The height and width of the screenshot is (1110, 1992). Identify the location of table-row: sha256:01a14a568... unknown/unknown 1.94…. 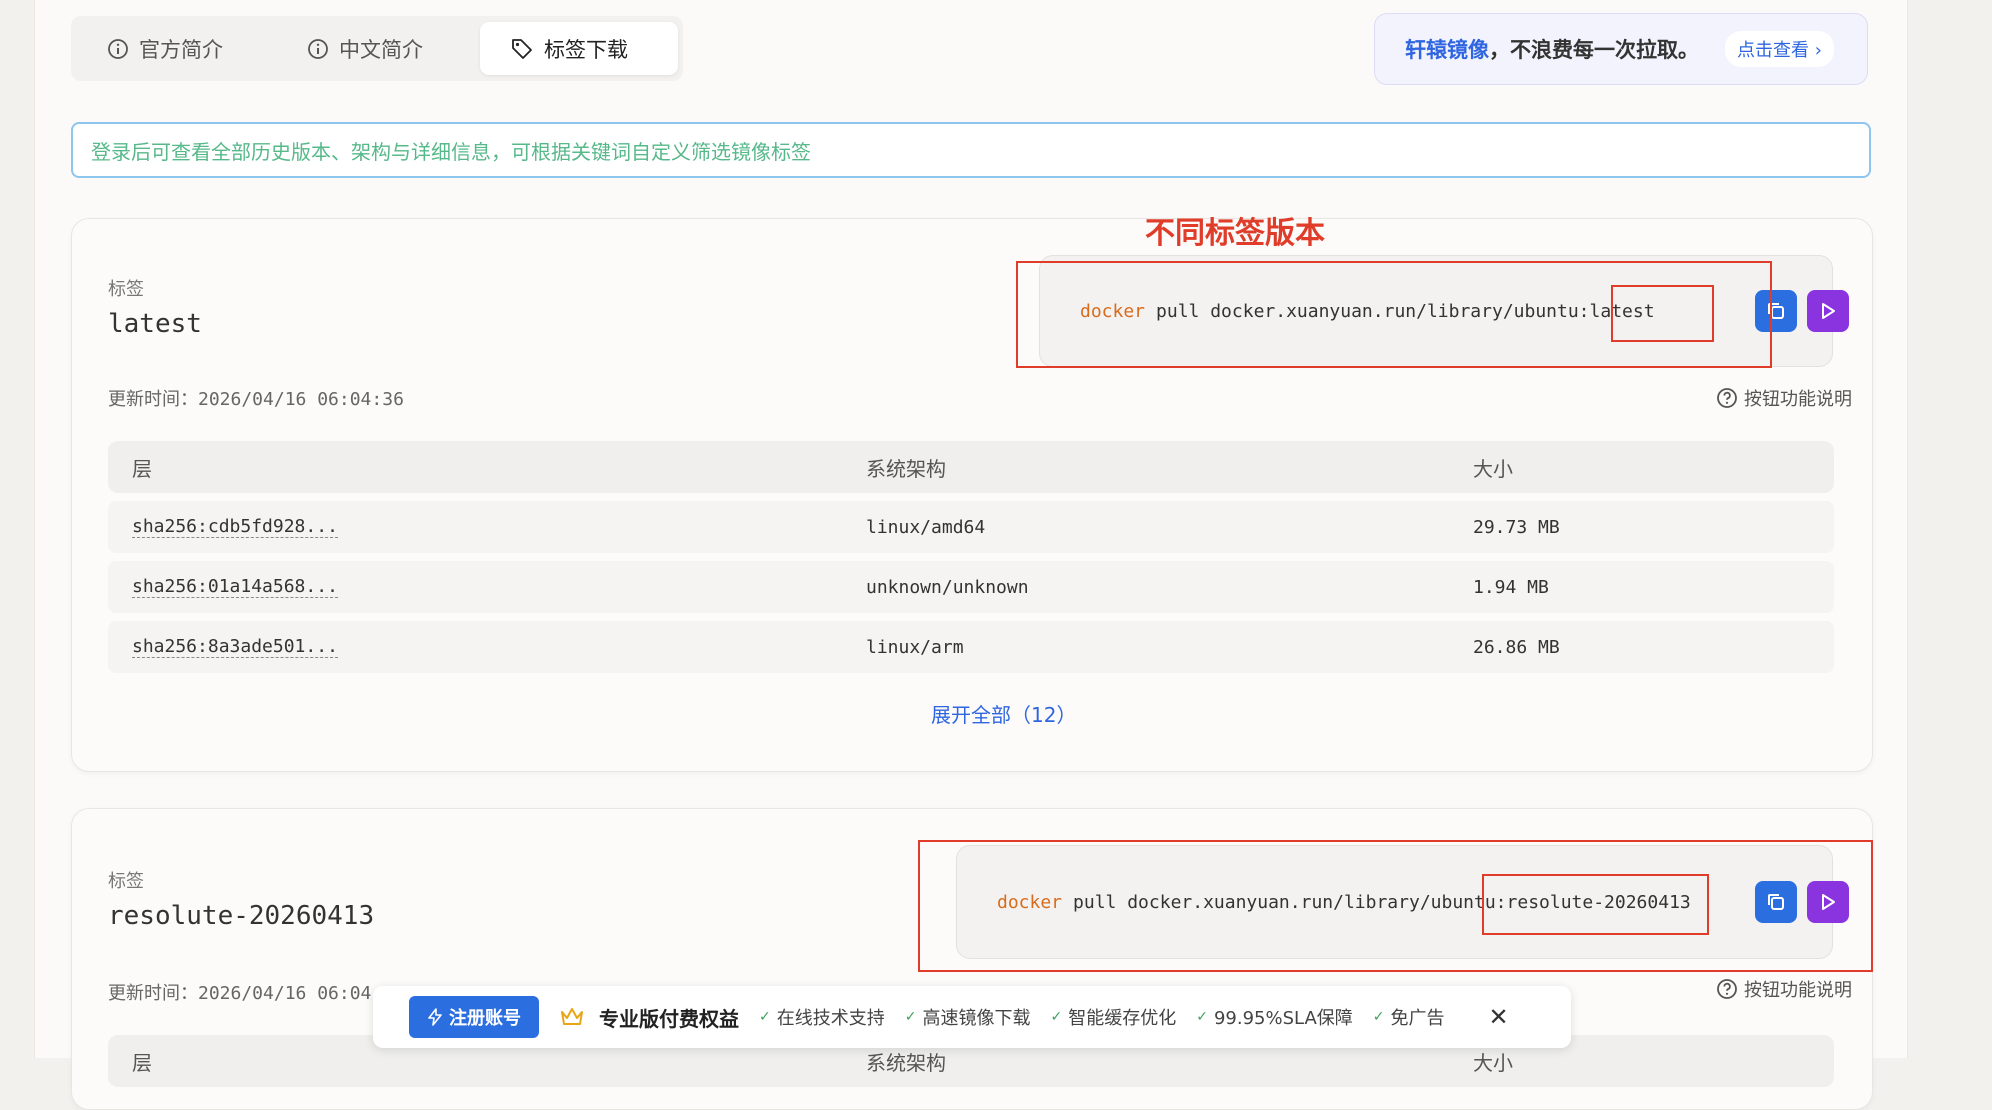
(971, 587).